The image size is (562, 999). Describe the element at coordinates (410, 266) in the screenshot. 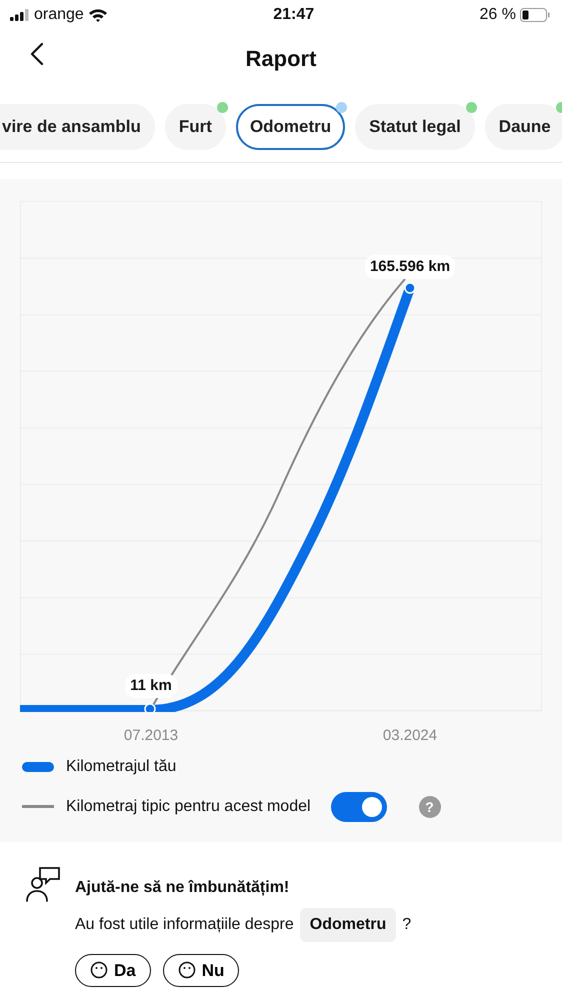

I see `point-label: 165.596 km` at that location.